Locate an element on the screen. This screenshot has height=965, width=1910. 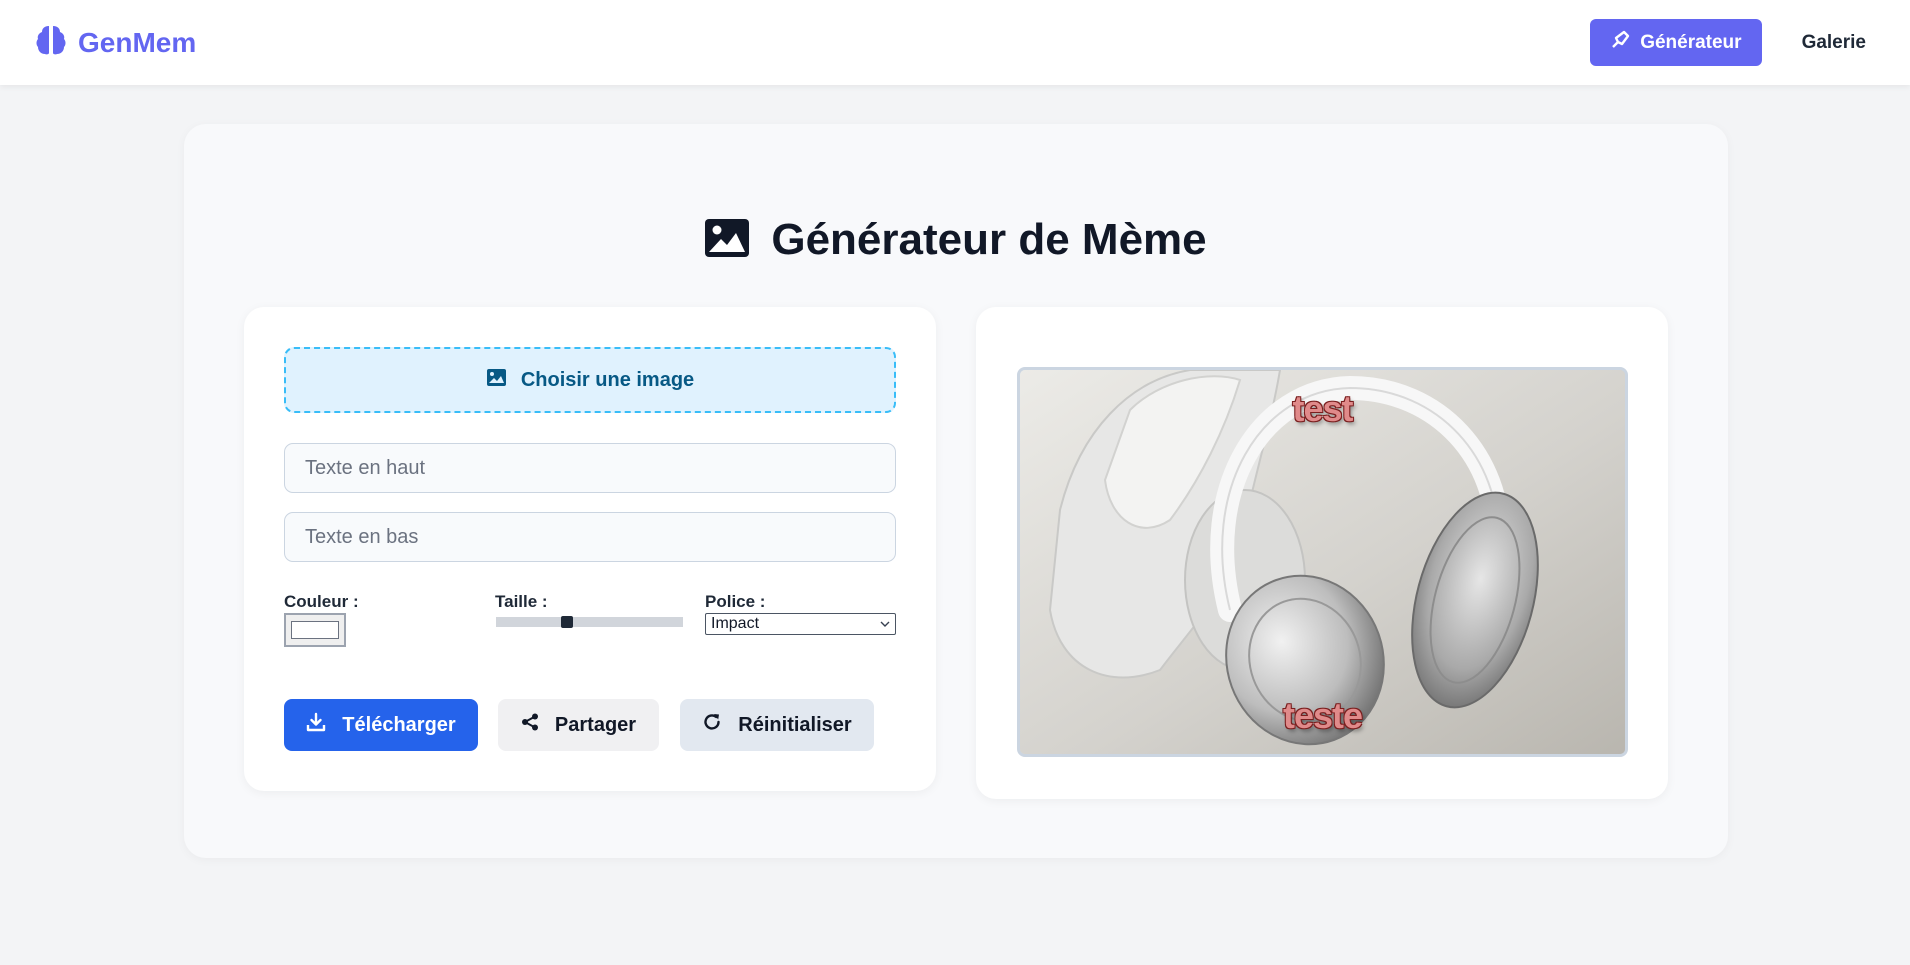
download-button: Télécharger is located at coordinates (381, 725).